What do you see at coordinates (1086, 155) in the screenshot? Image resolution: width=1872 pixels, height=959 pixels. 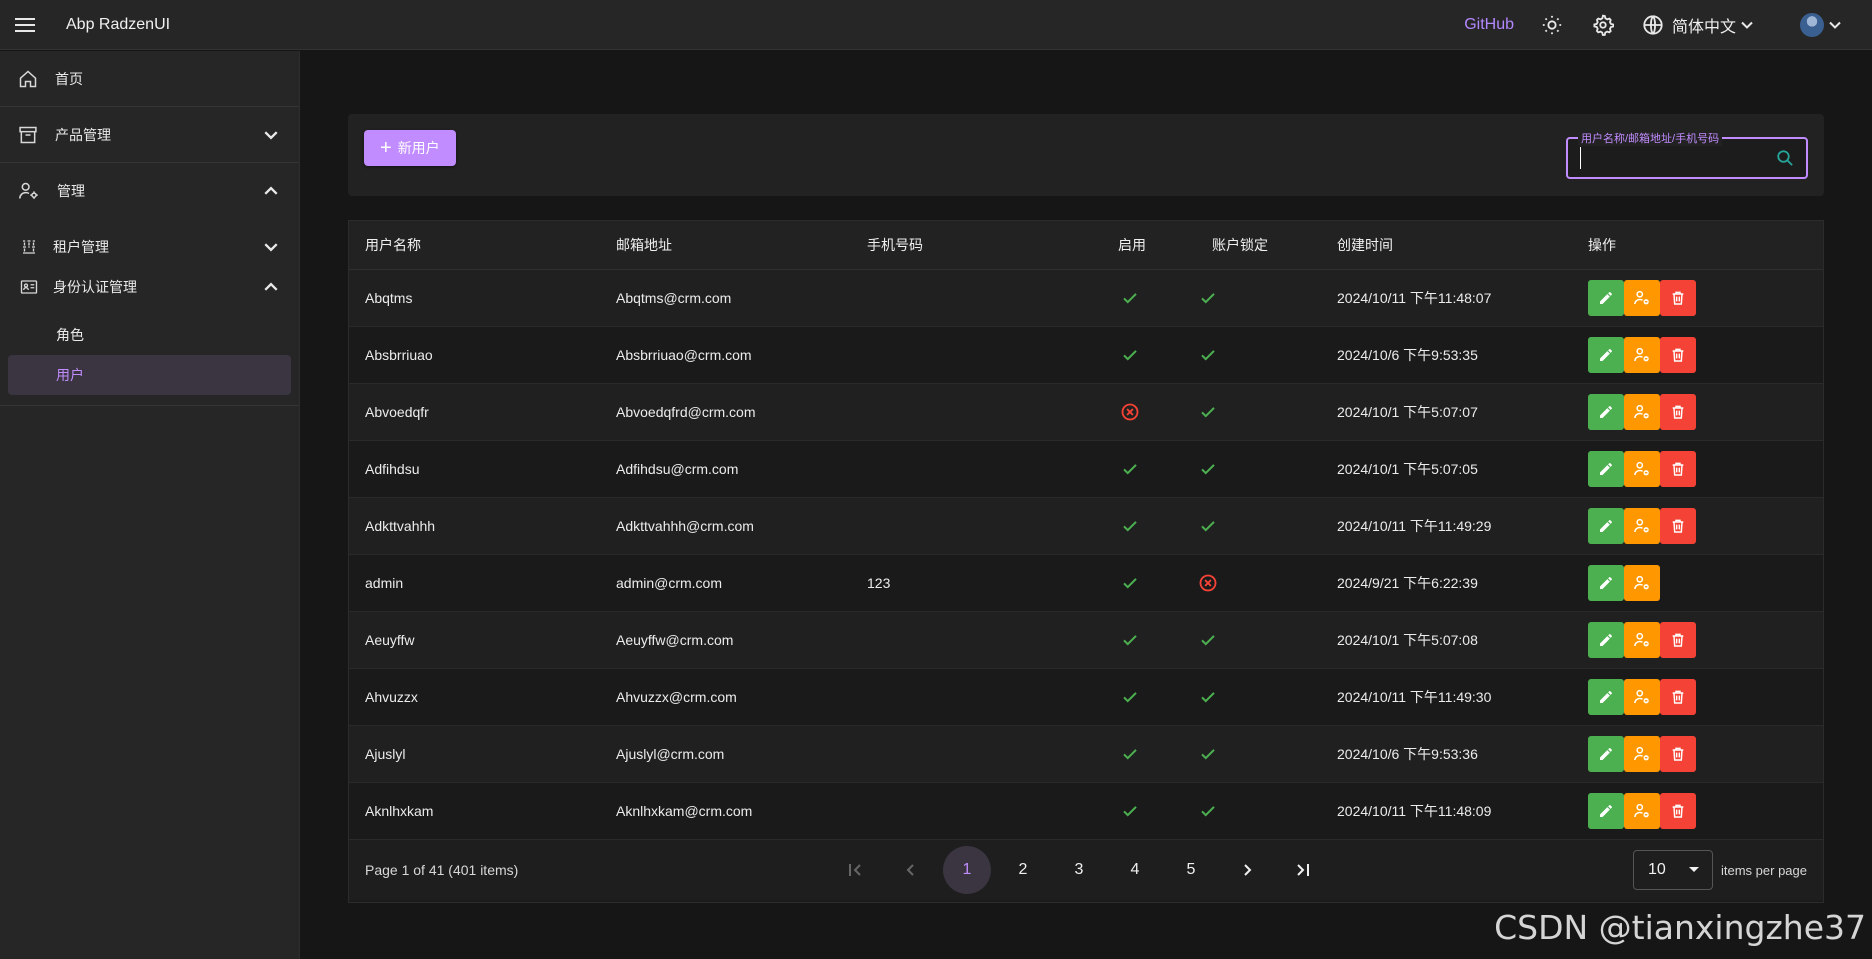 I see `toolbar: + 新用户 用户名称/邮箱地址/手机号码` at bounding box center [1086, 155].